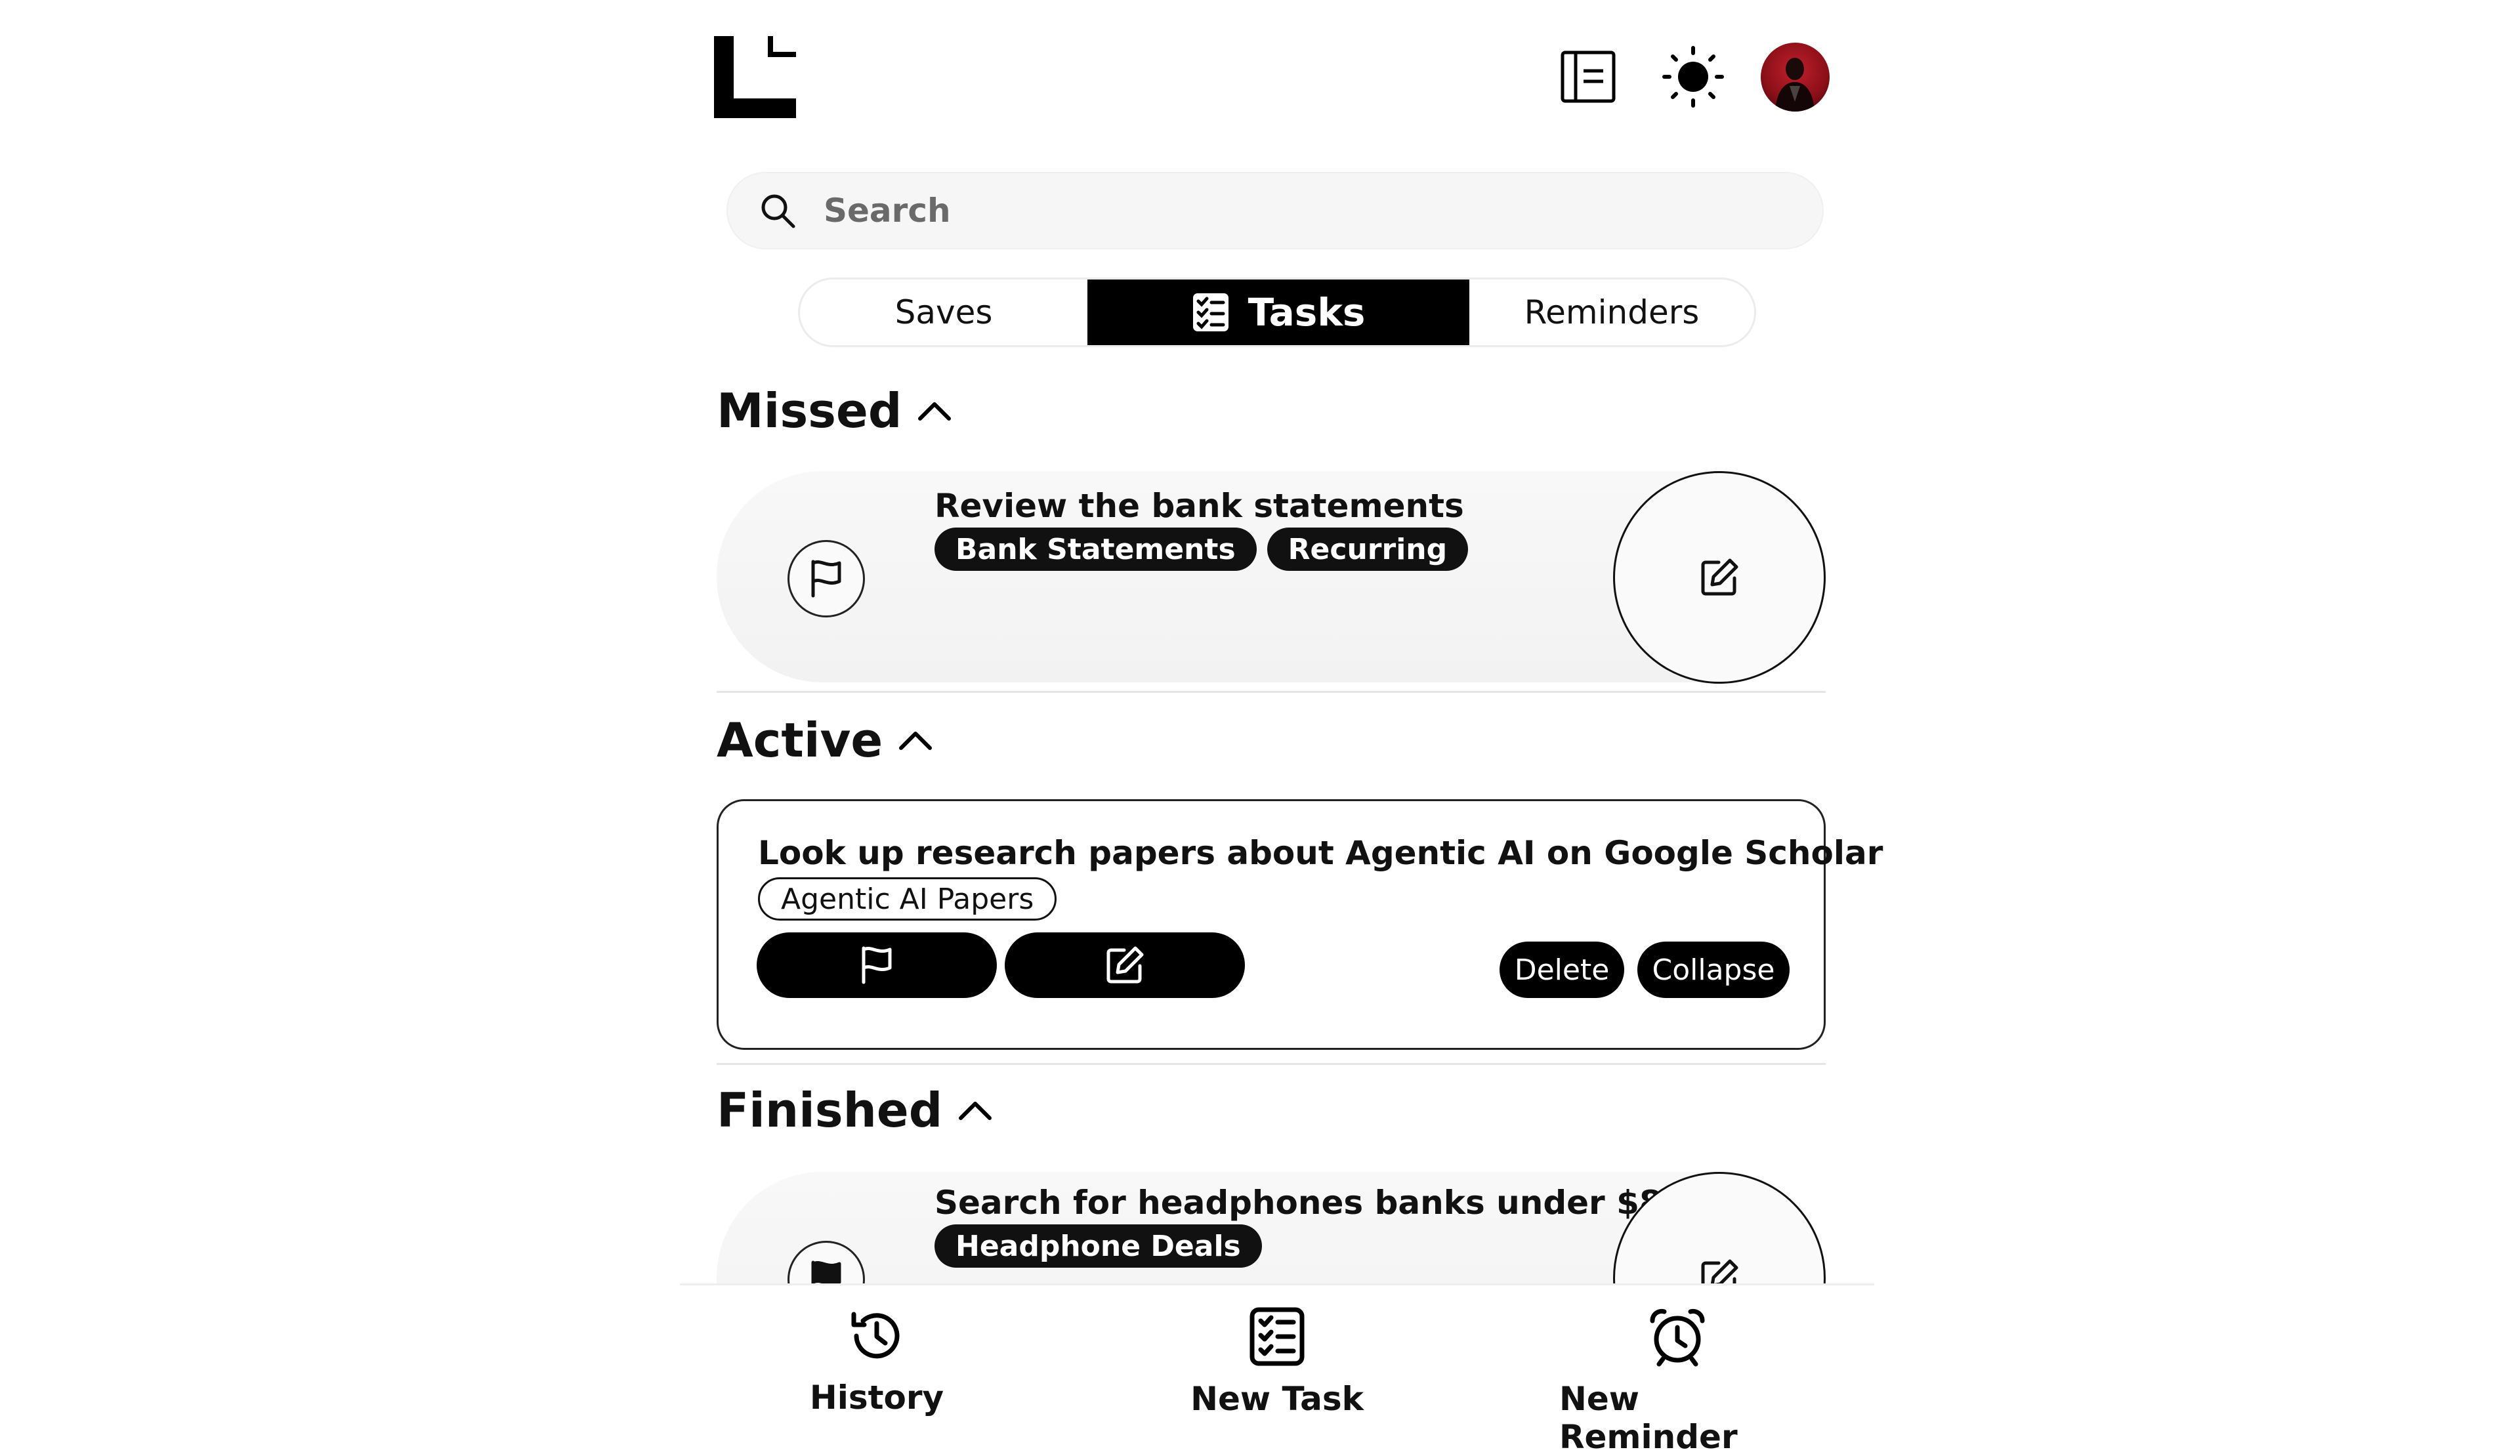 The height and width of the screenshot is (1456, 2520). I want to click on tab-saves: Saves, so click(943, 312).